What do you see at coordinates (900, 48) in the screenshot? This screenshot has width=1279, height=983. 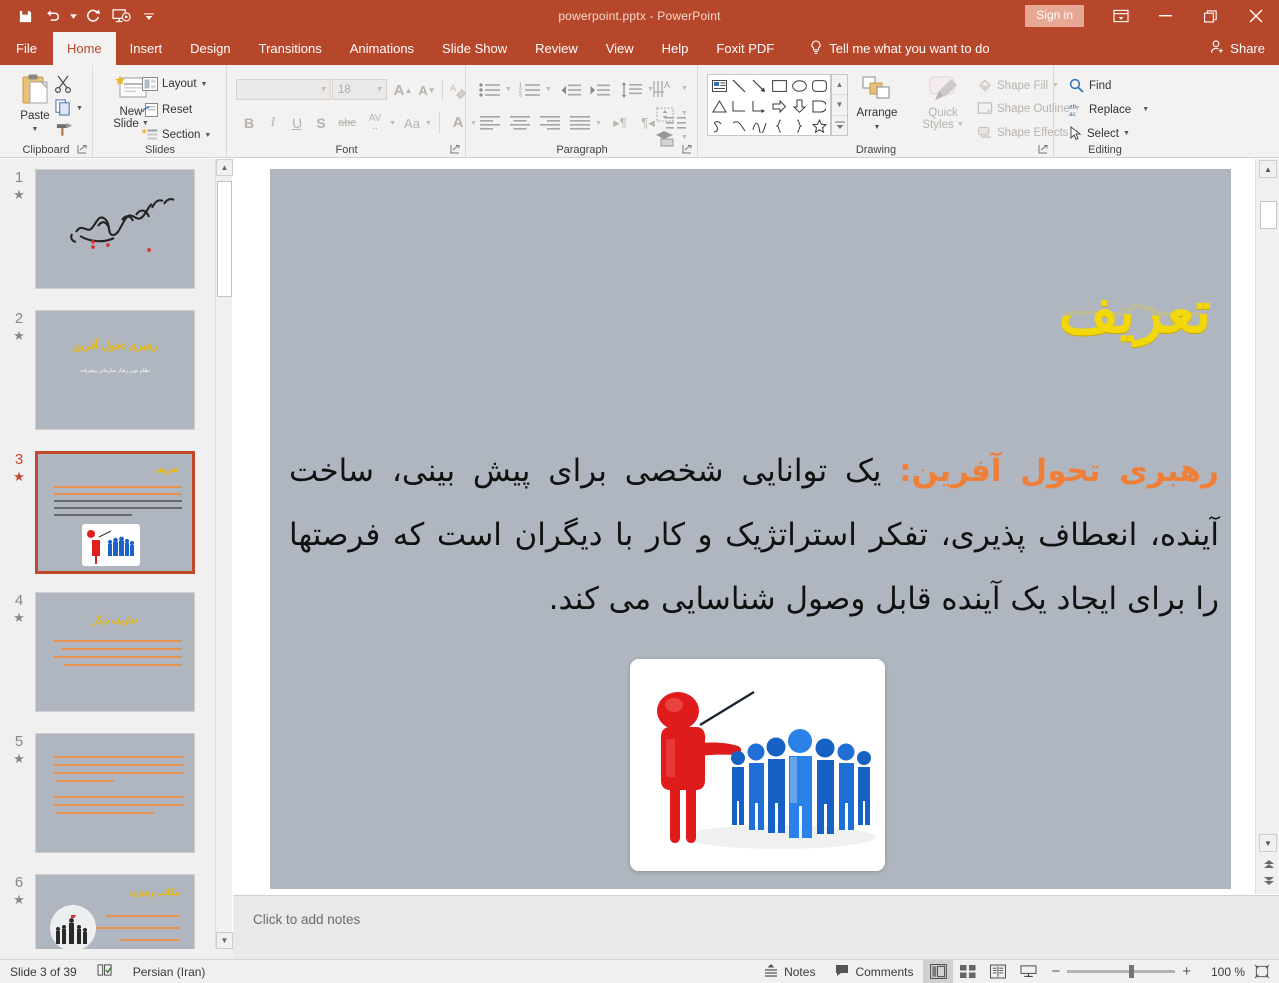 I see `tell-me-search: Tell me what you want to do` at bounding box center [900, 48].